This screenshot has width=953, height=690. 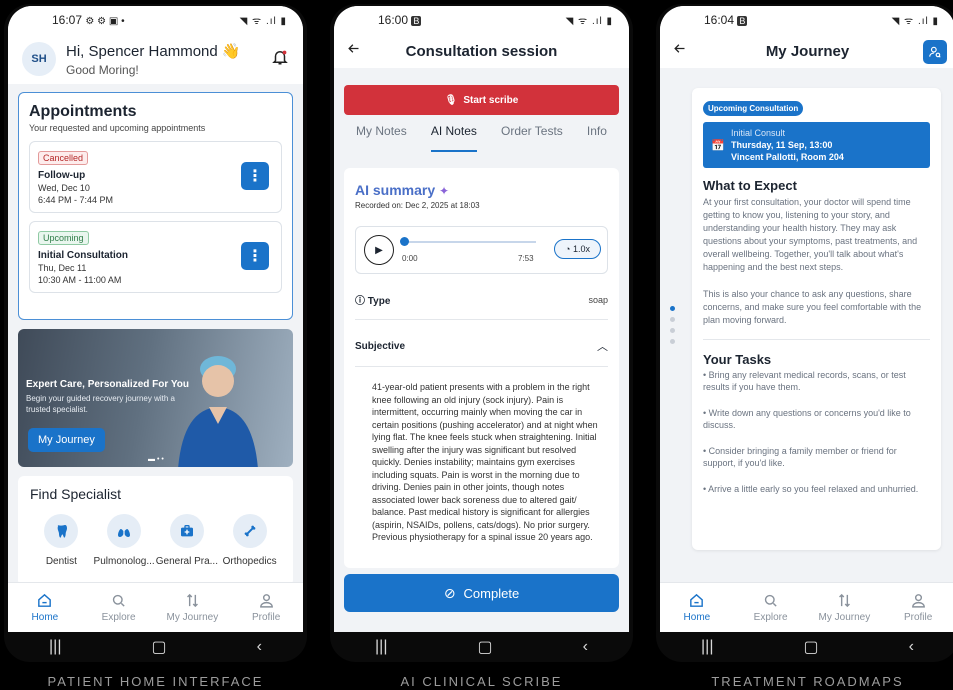 What do you see at coordinates (481, 300) in the screenshot?
I see `type-row: ⓘ Type soap` at bounding box center [481, 300].